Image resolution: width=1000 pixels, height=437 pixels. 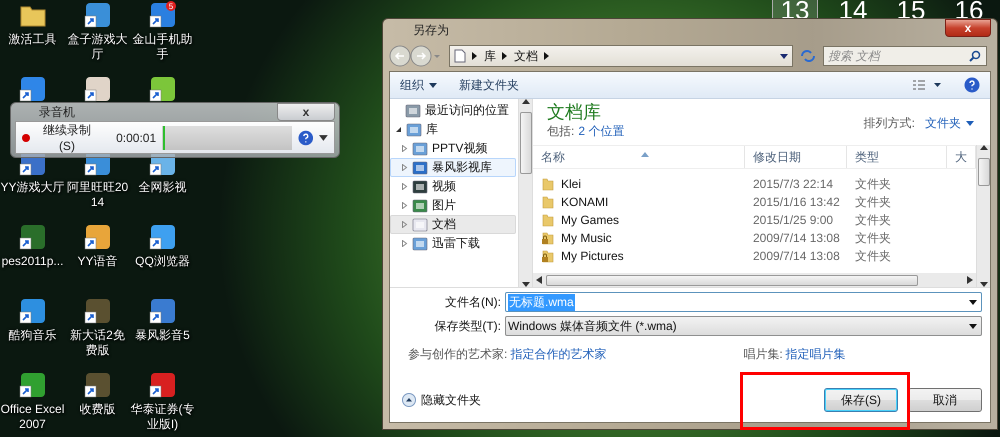 I want to click on date-cell-text: 2015/1/16 13:42, so click(x=796, y=202).